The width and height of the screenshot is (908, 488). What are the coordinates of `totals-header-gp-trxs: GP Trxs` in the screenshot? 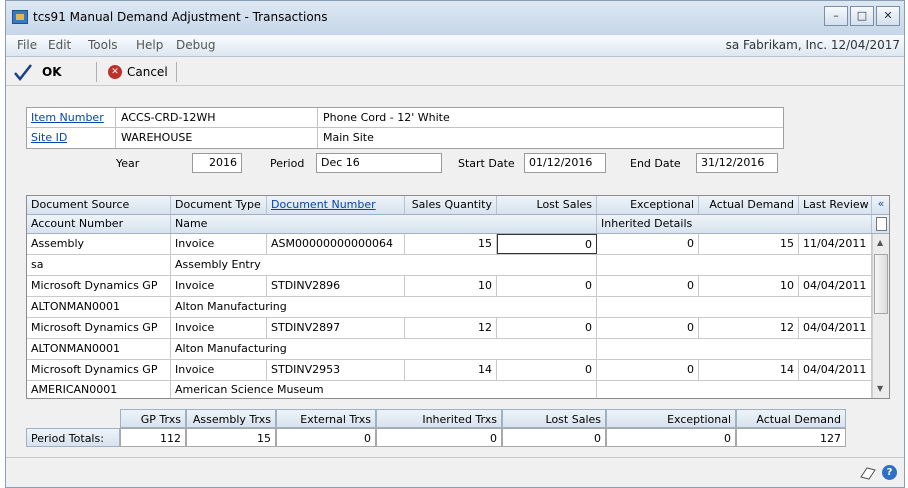 It's located at (153, 418).